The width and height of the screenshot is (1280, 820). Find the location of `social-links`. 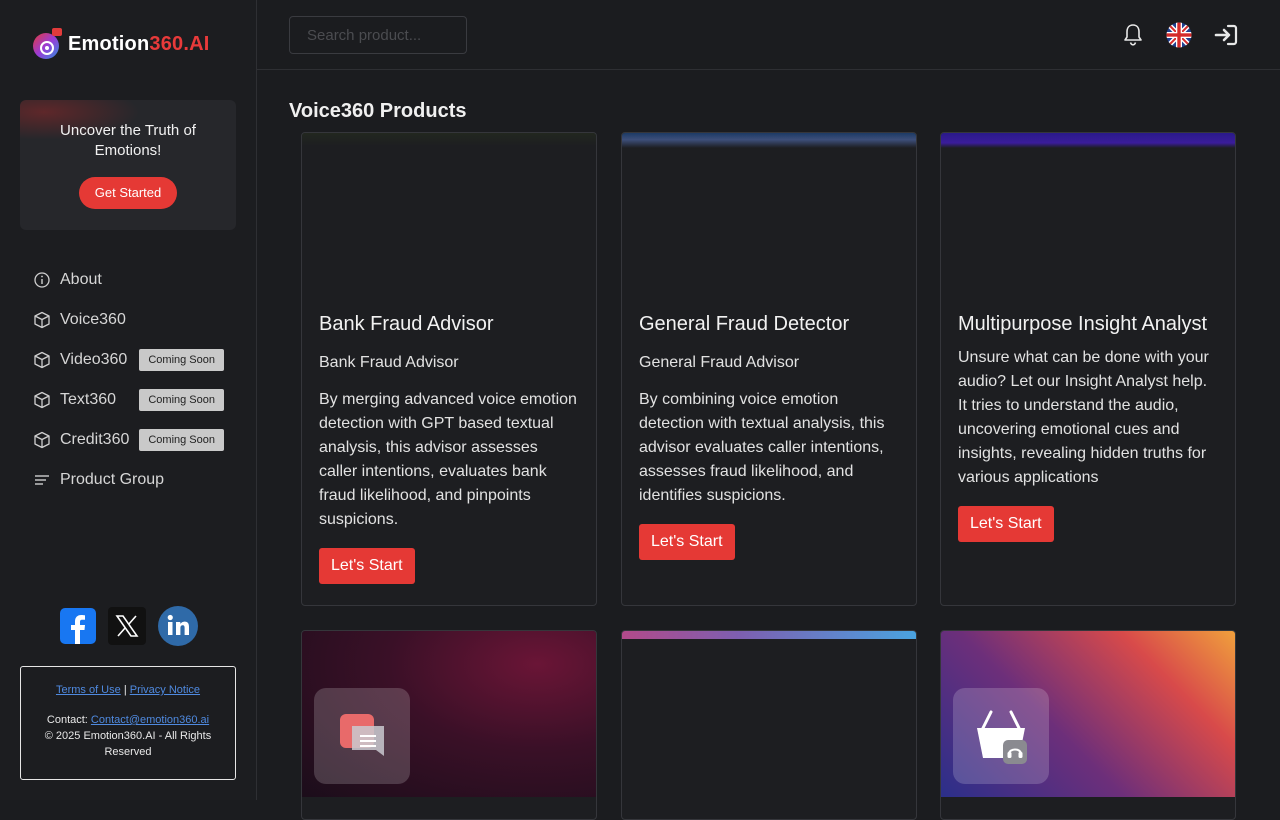

social-links is located at coordinates (129, 628).